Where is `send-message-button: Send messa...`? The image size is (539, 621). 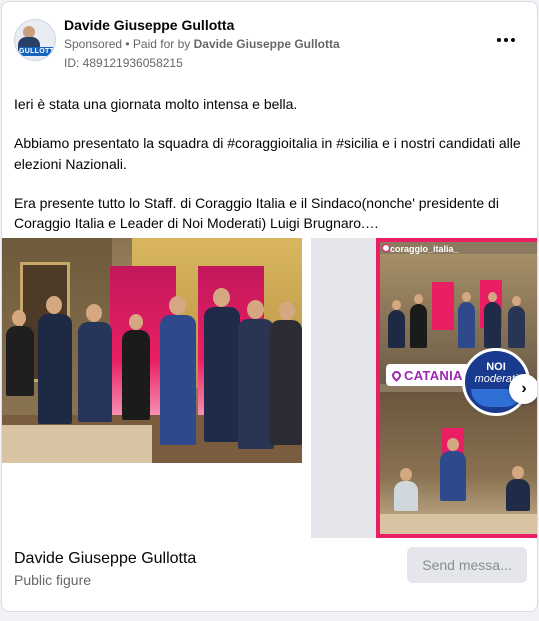
send-message-button: Send messa... is located at coordinates (467, 565).